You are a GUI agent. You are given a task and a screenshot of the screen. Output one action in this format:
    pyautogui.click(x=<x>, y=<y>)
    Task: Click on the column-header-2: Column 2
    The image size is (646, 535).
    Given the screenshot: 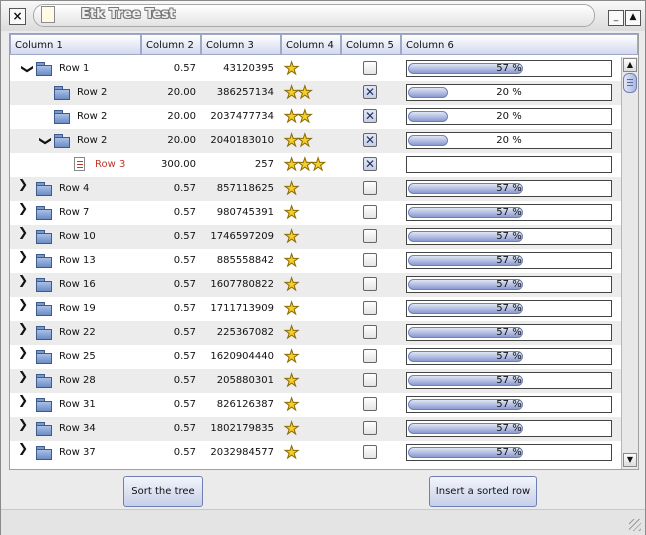 What is the action you would take?
    pyautogui.click(x=171, y=44)
    